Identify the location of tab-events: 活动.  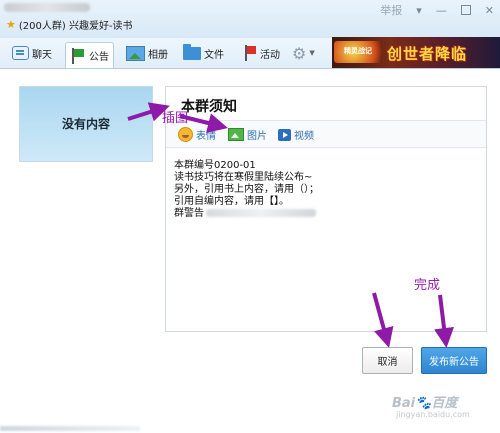
(261, 53).